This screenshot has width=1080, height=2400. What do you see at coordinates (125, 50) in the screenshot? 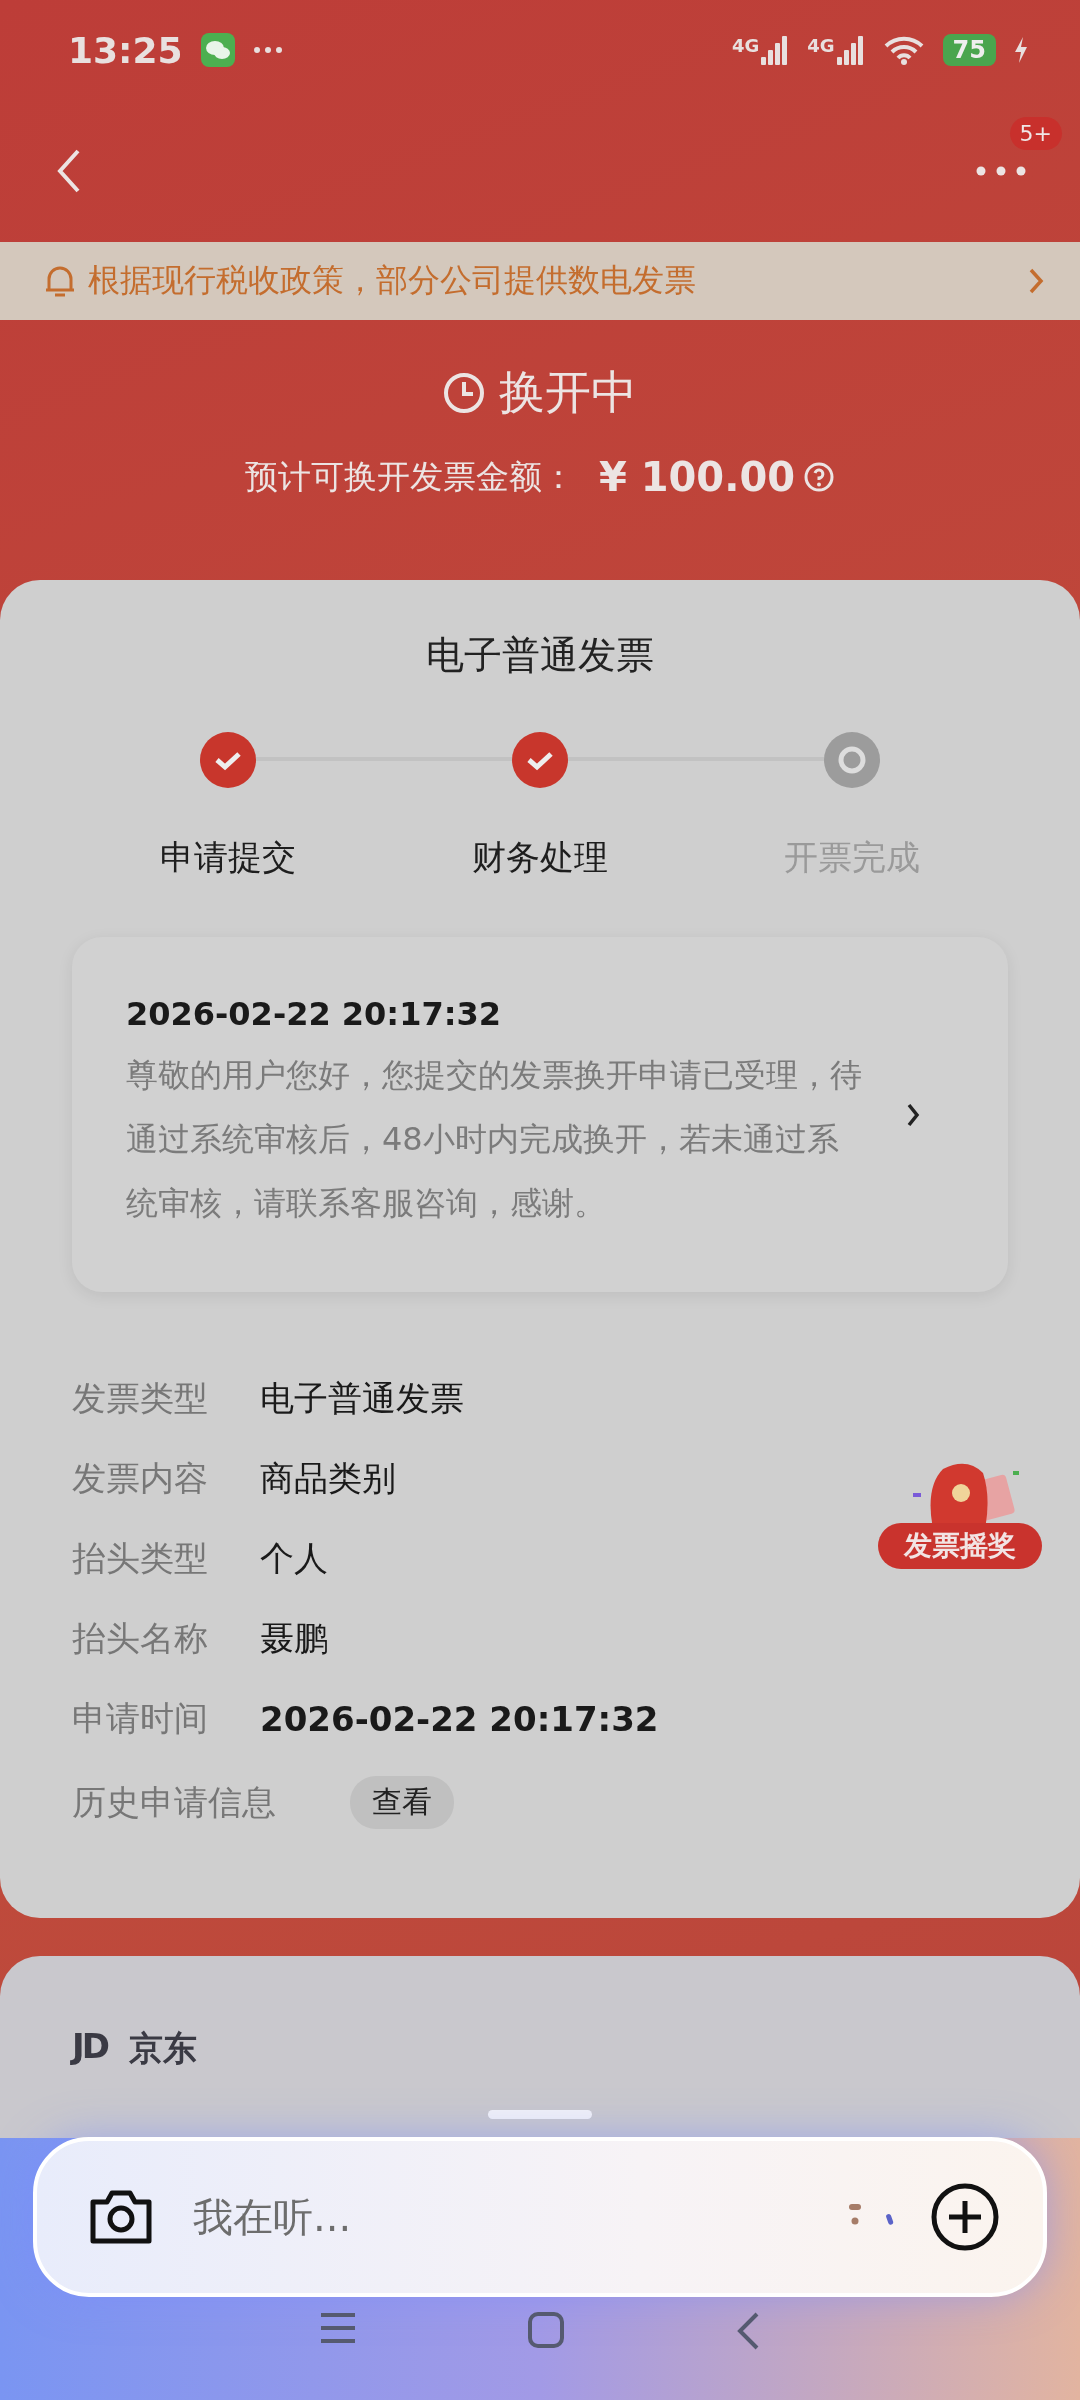
I see `clock-time: 13:25` at bounding box center [125, 50].